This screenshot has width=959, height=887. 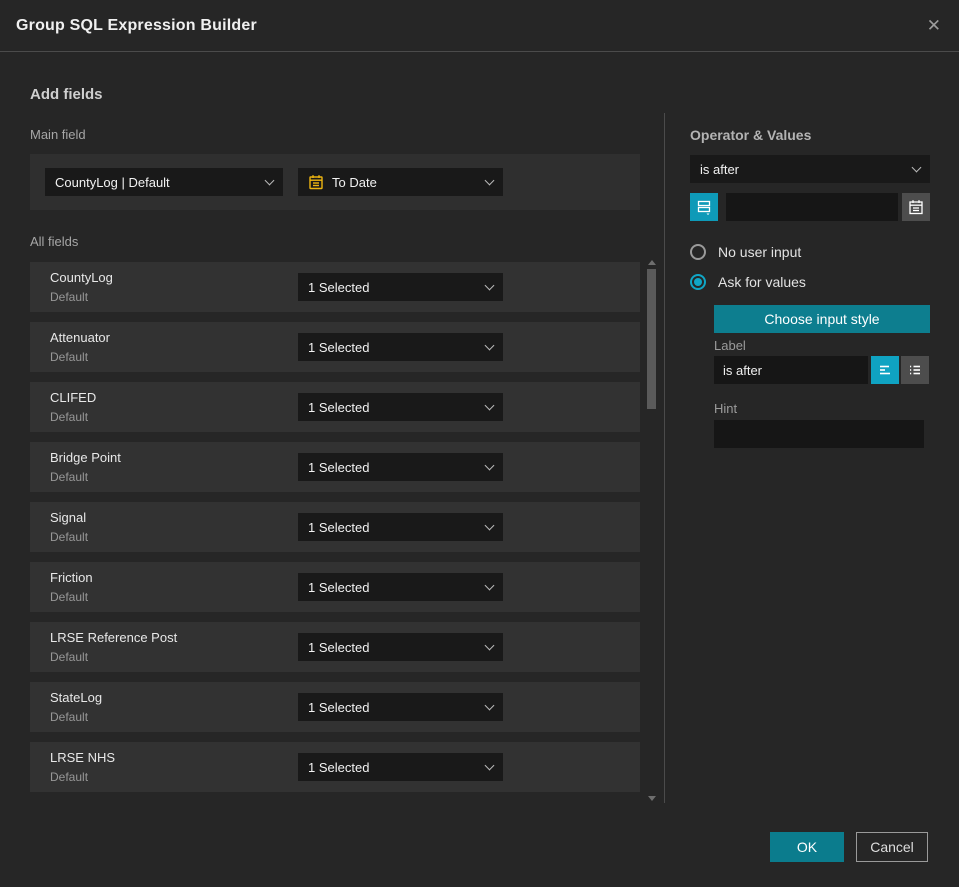 I want to click on choose-input-style-button: Choose input style, so click(x=822, y=319).